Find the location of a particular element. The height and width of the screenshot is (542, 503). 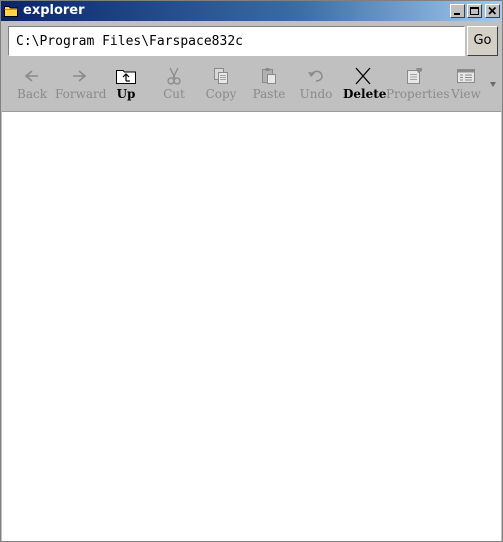

back-label: Back is located at coordinates (32, 94).